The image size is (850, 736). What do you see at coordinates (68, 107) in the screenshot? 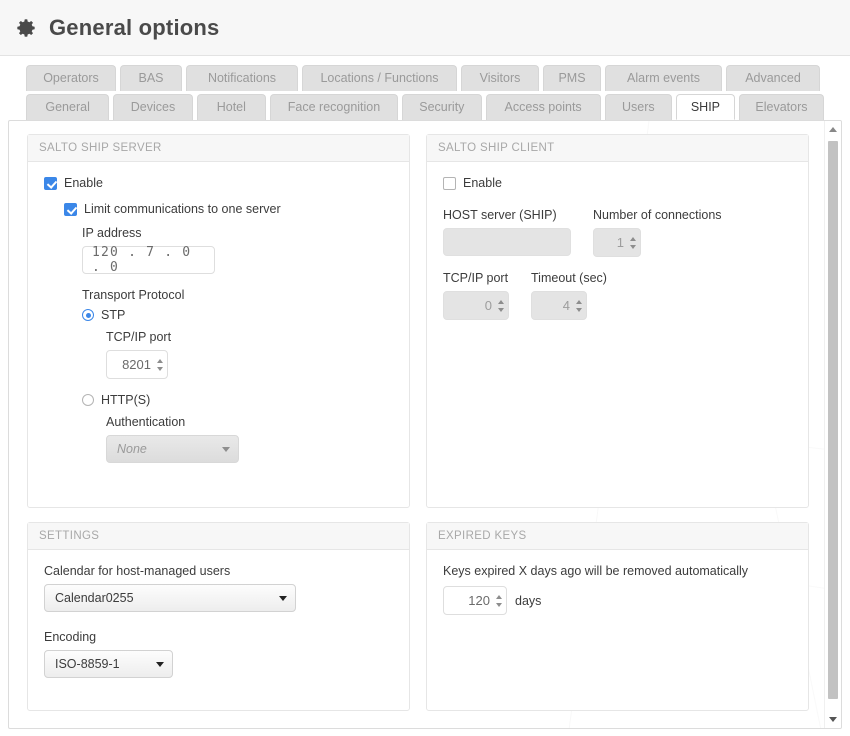
I see `tab-general: General` at bounding box center [68, 107].